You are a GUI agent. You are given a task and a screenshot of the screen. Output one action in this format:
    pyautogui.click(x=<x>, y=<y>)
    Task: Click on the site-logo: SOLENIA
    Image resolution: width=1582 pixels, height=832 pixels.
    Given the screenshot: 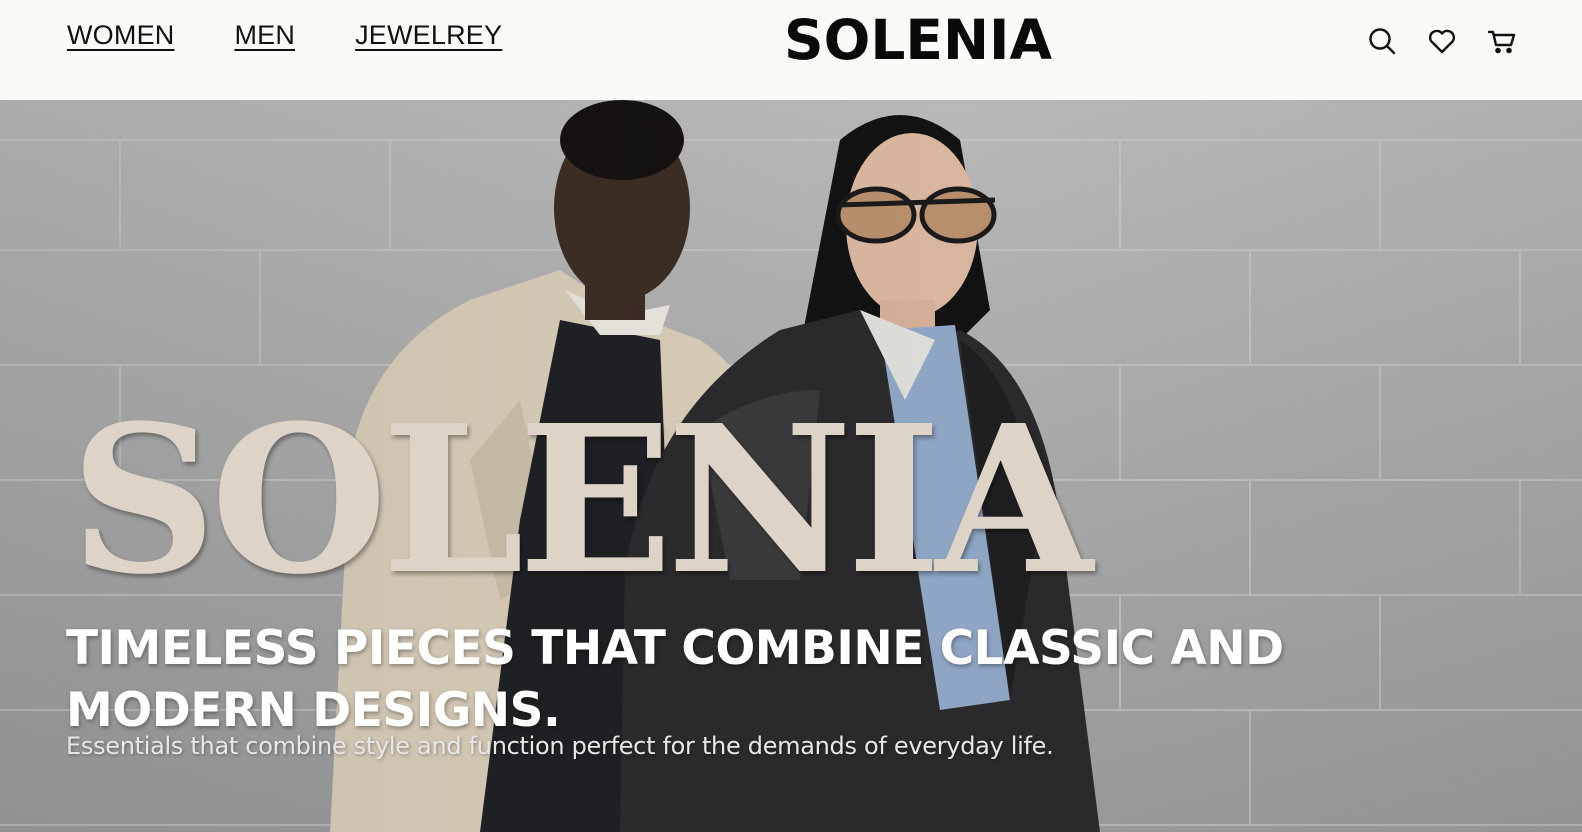 What is the action you would take?
    pyautogui.click(x=918, y=40)
    